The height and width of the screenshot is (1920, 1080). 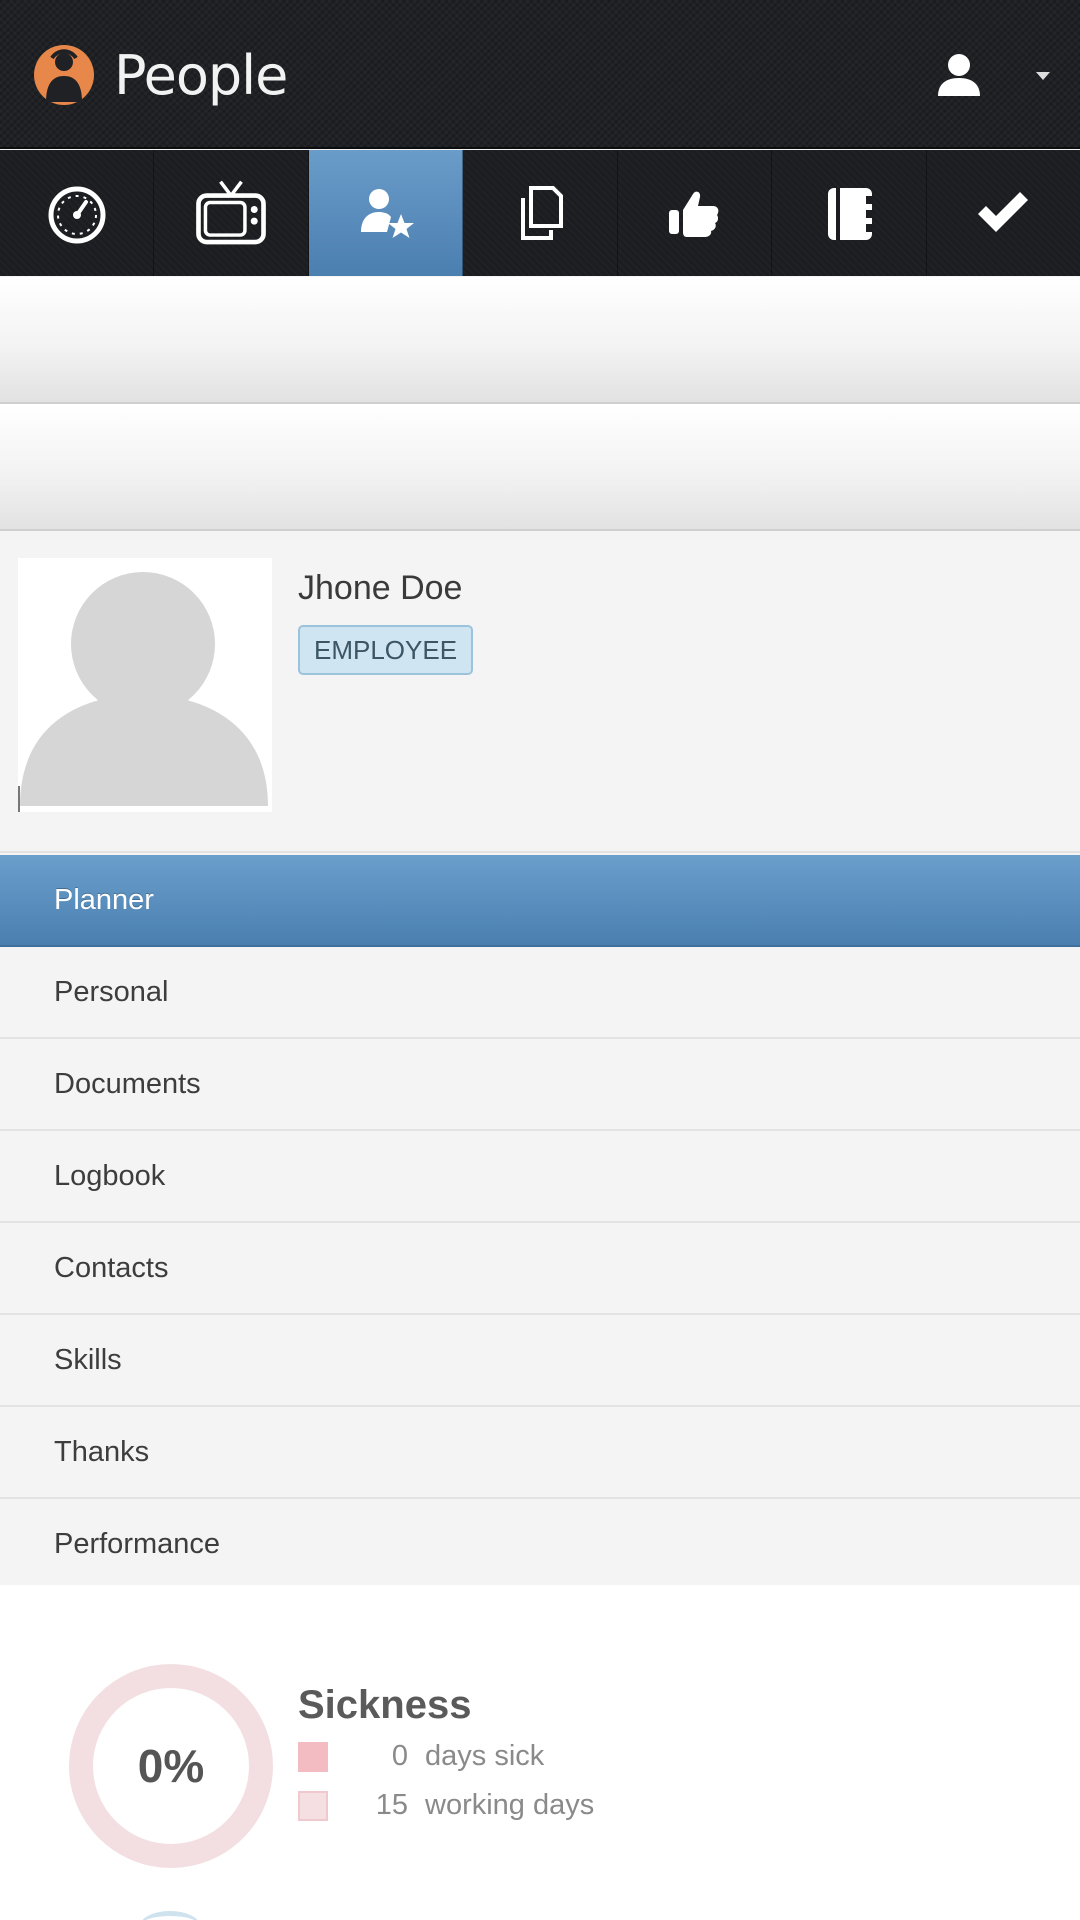 What do you see at coordinates (485, 1756) in the screenshot?
I see `days-sick-label: days sick` at bounding box center [485, 1756].